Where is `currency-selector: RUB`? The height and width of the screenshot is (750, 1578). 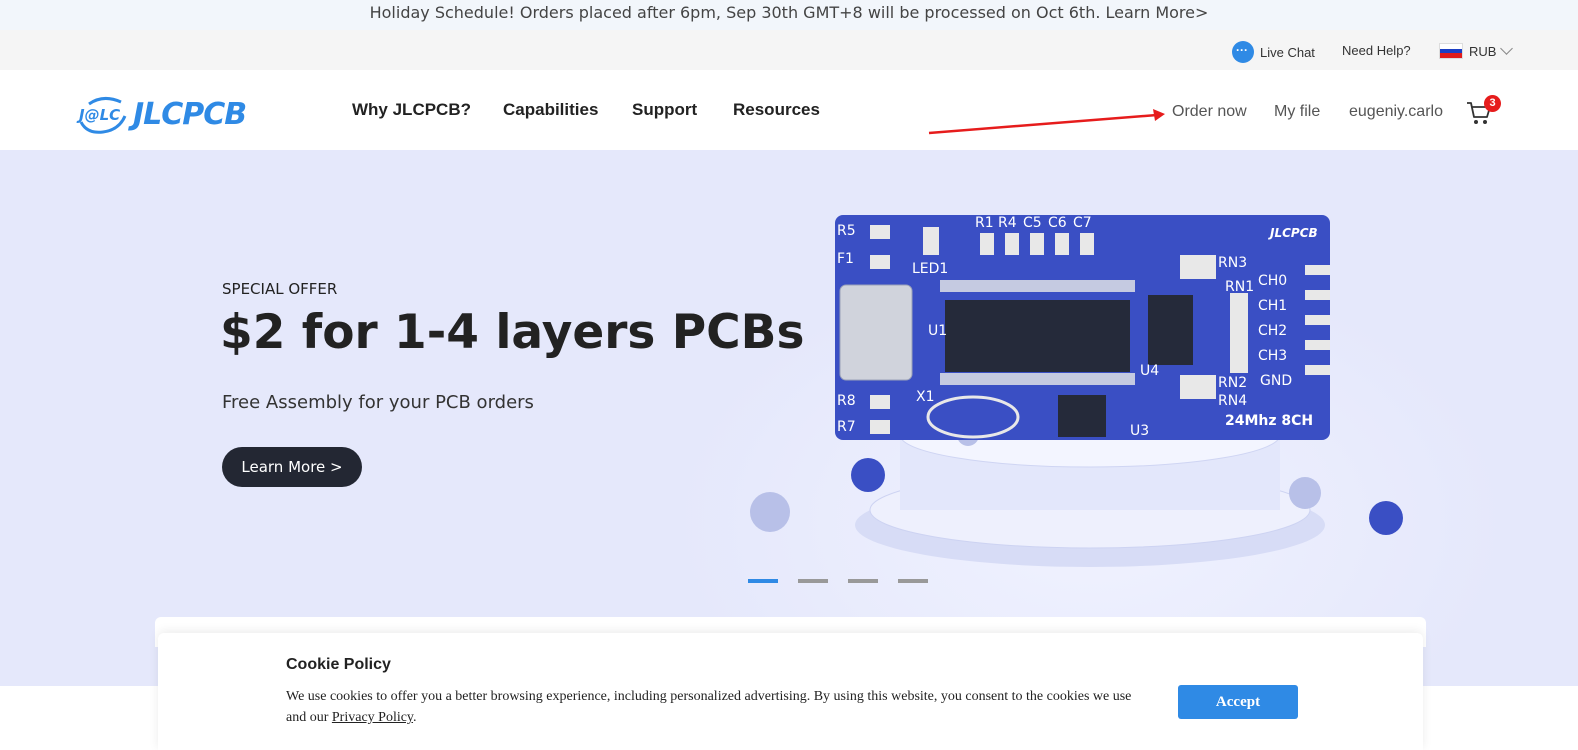 currency-selector: RUB is located at coordinates (1476, 50).